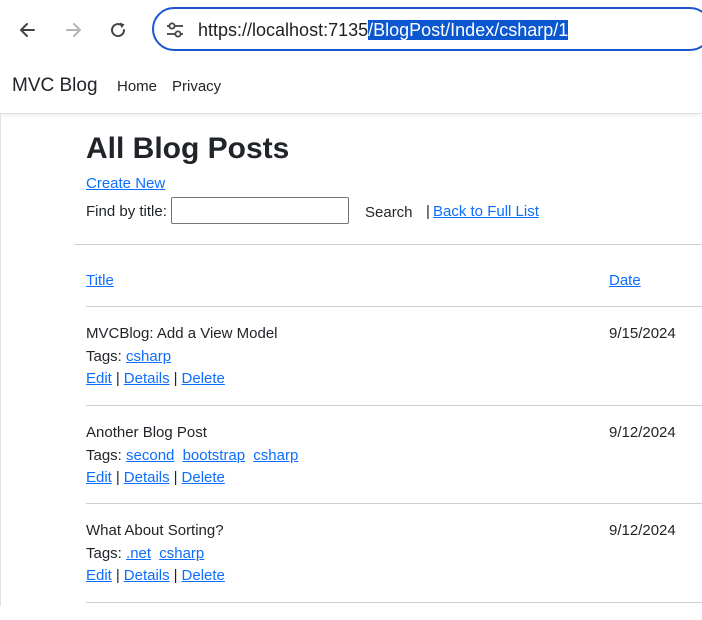  I want to click on reload-button, so click(118, 30).